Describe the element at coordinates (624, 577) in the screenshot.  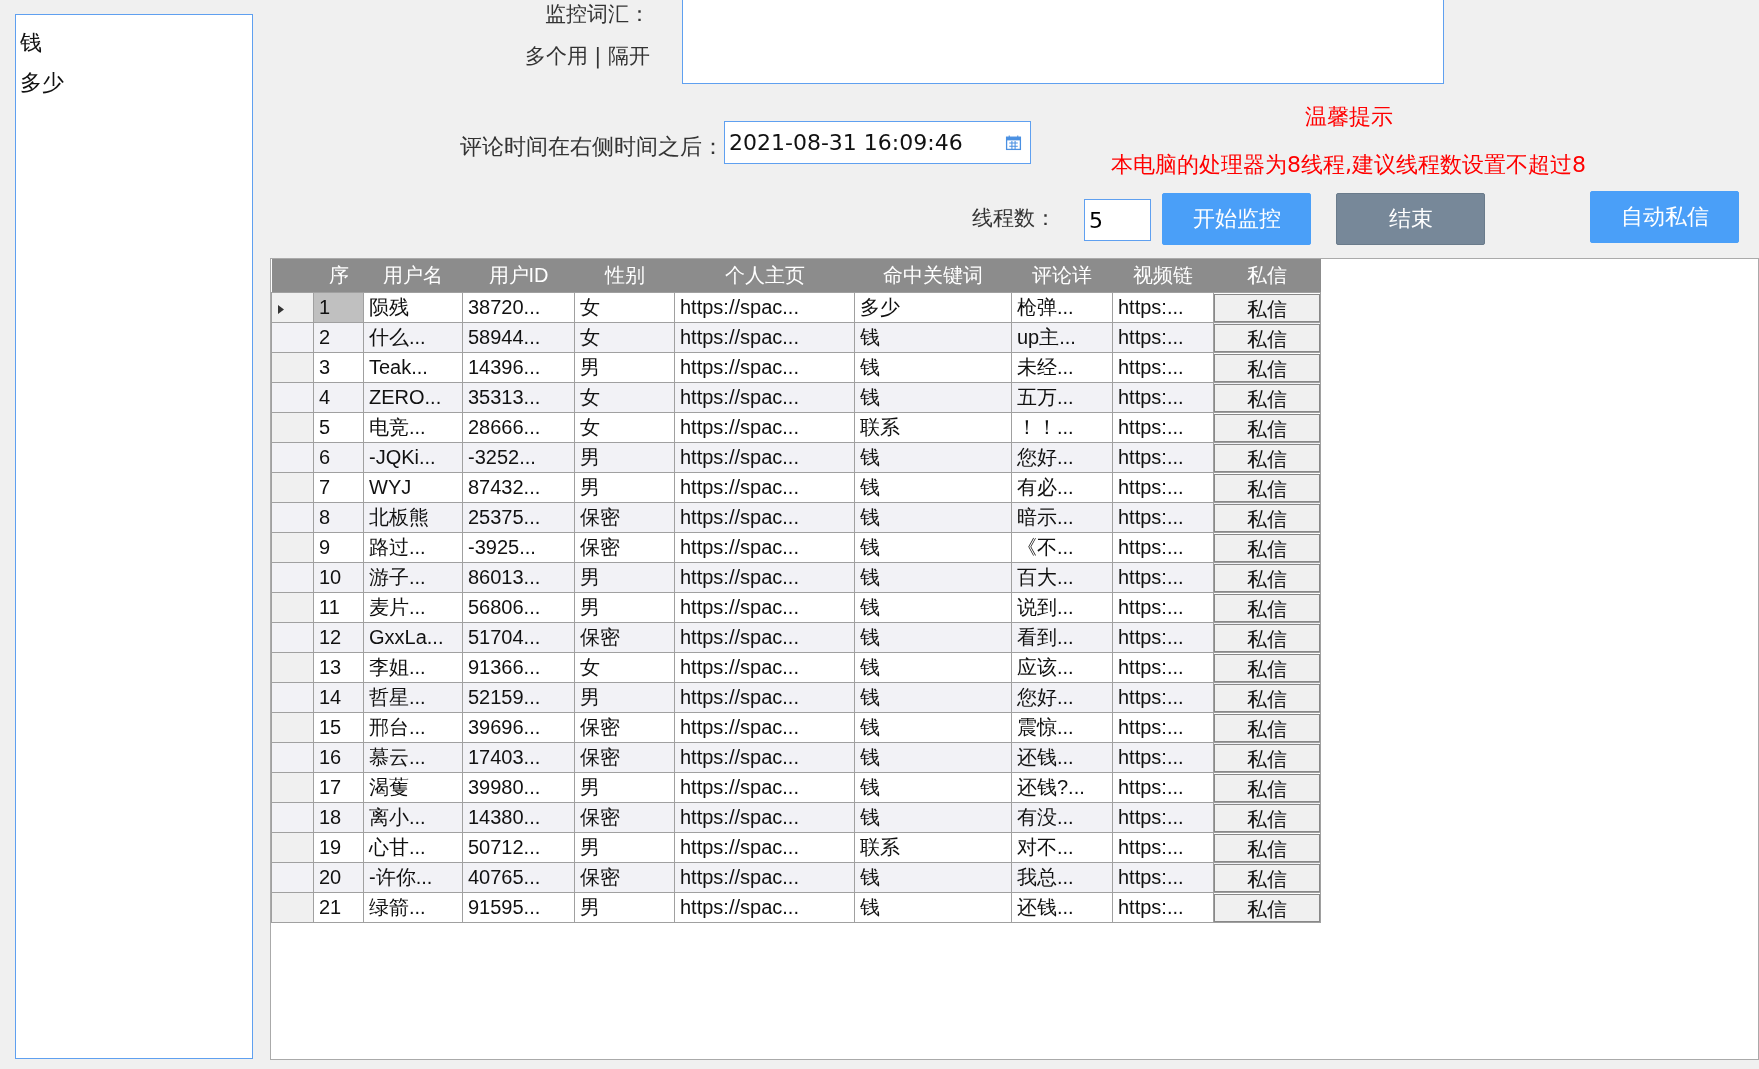
I see `table-cell: 男` at that location.